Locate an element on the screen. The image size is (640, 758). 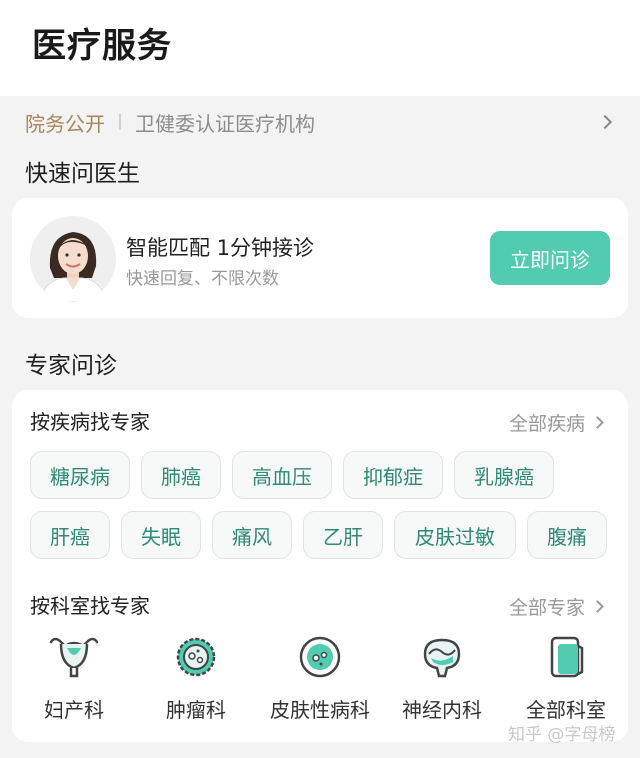
disease-chip: 失眠 is located at coordinates (161, 535).